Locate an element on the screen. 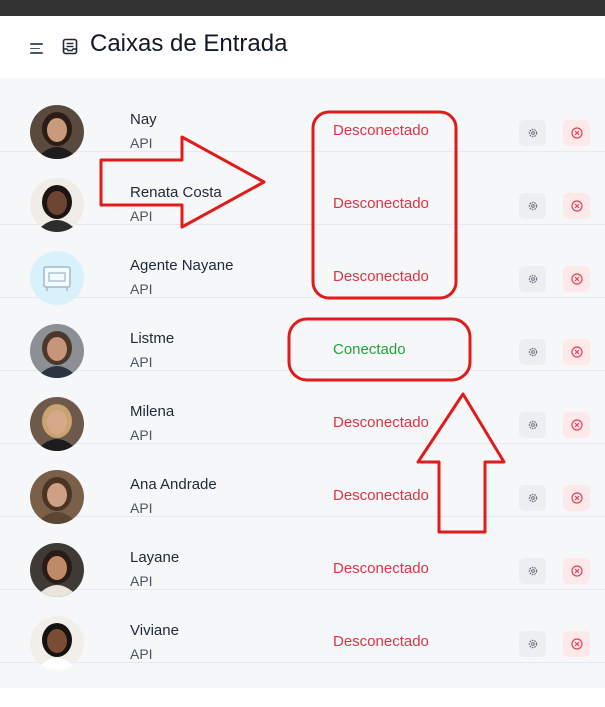 This screenshot has width=605, height=707. inbox-name: Milena is located at coordinates (152, 411).